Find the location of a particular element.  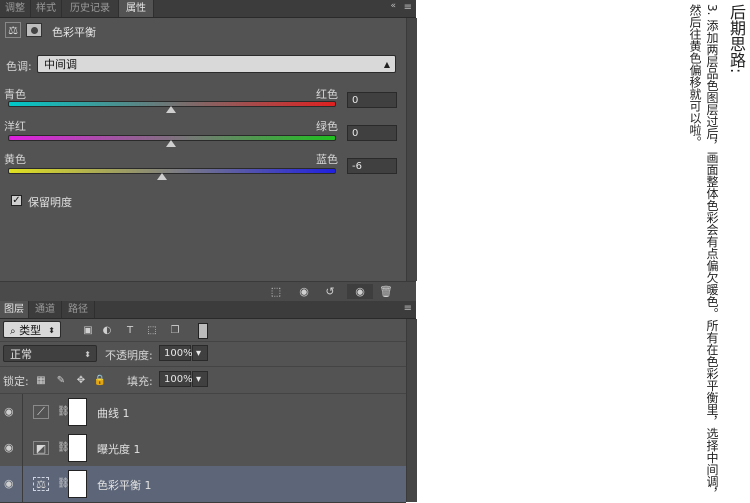

tab-history: 历史记录 is located at coordinates (90, 8).